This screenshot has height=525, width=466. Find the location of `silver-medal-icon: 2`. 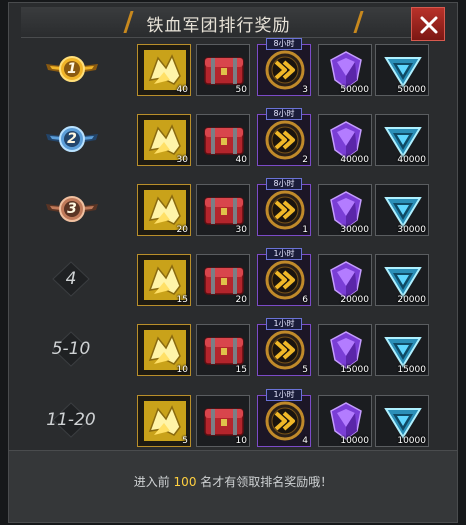

silver-medal-icon: 2 is located at coordinates (72, 139).